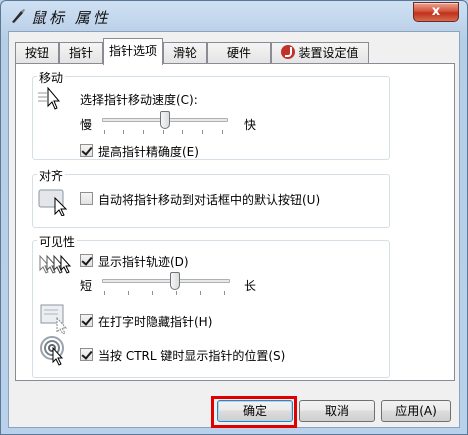 The height and width of the screenshot is (435, 468). I want to click on window-title: 鼠标 属性, so click(71, 18).